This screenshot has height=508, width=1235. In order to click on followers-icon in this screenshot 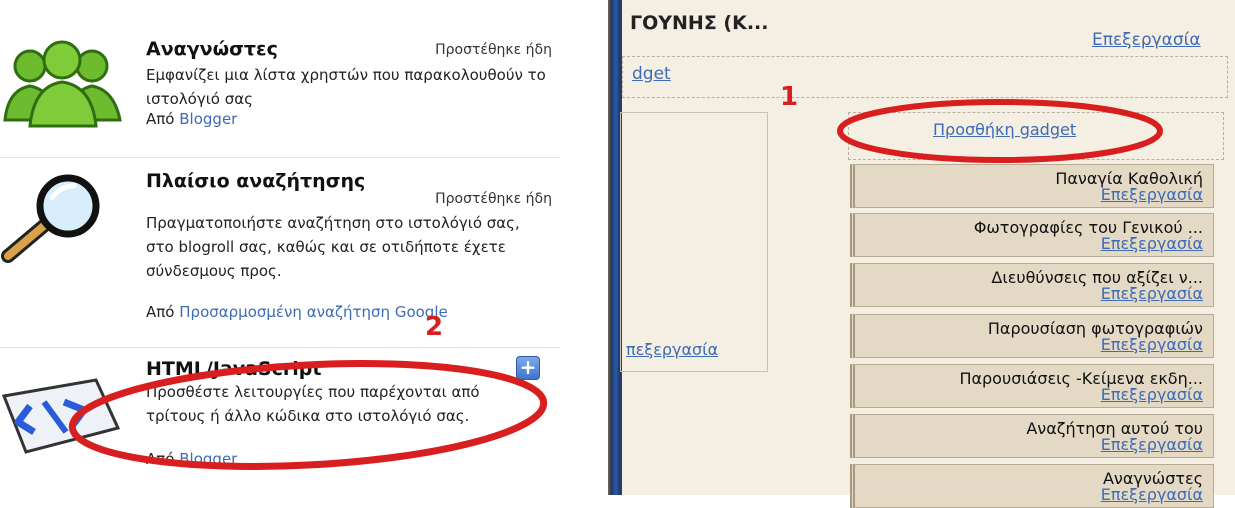, I will do `click(64, 78)`.